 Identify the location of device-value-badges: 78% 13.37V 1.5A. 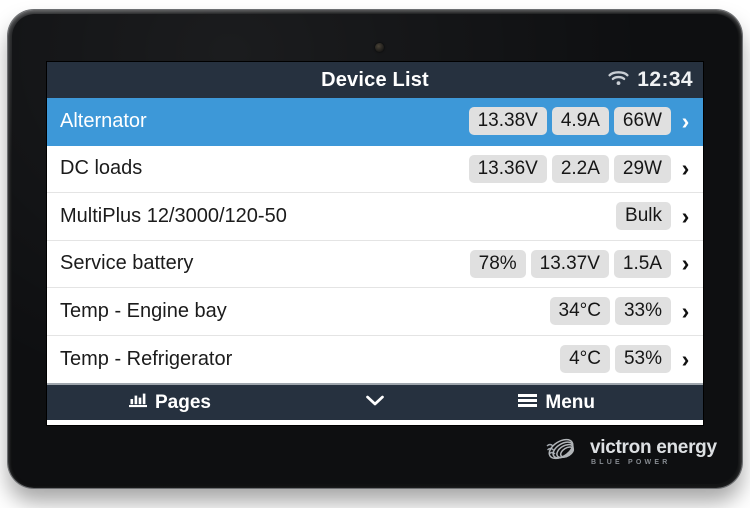
(570, 263).